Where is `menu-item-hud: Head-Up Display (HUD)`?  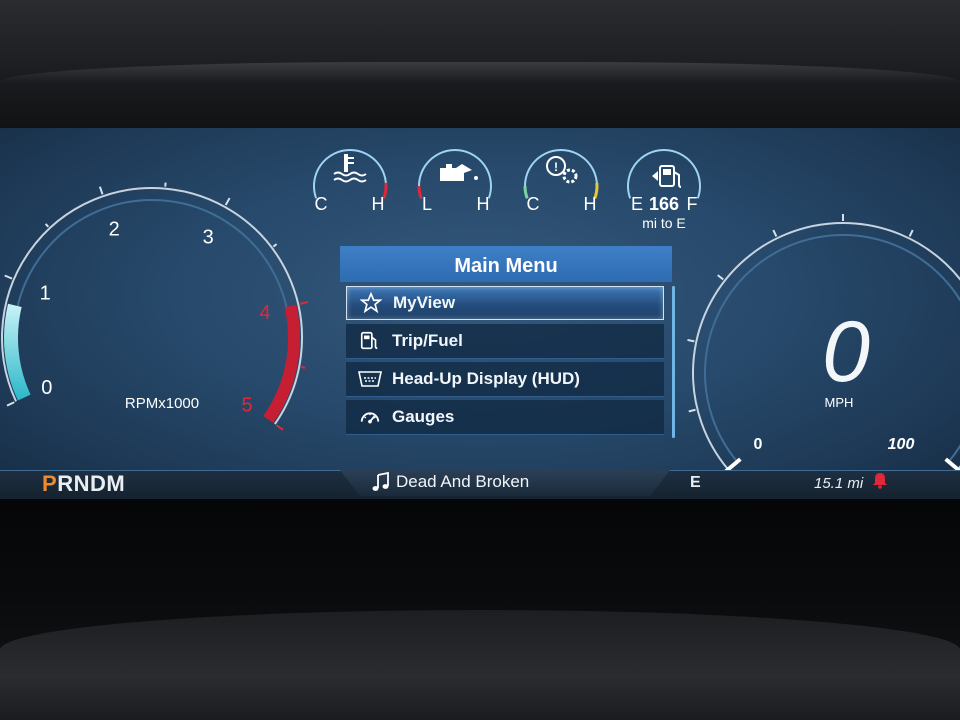
menu-item-hud: Head-Up Display (HUD) is located at coordinates (505, 379).